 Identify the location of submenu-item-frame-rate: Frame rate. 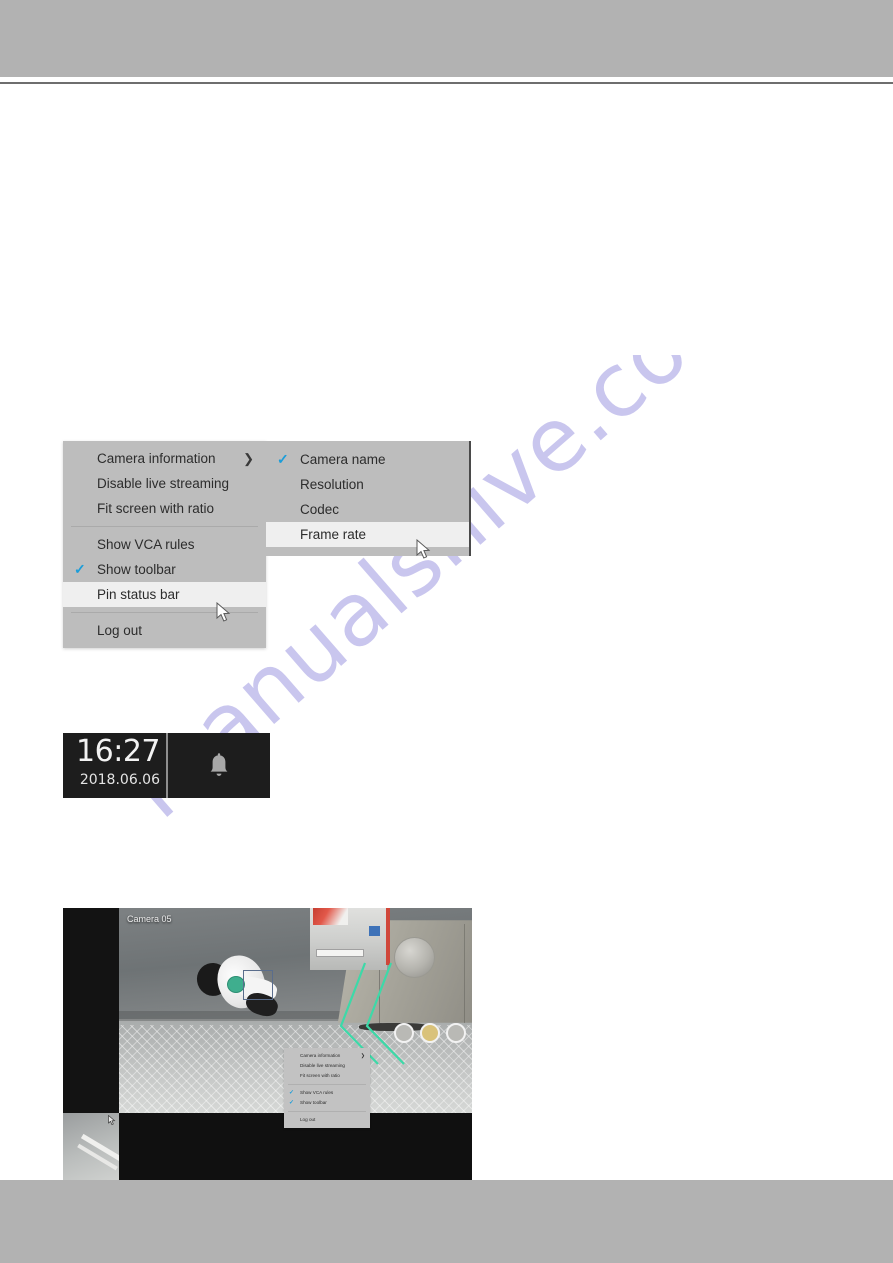
(367, 534).